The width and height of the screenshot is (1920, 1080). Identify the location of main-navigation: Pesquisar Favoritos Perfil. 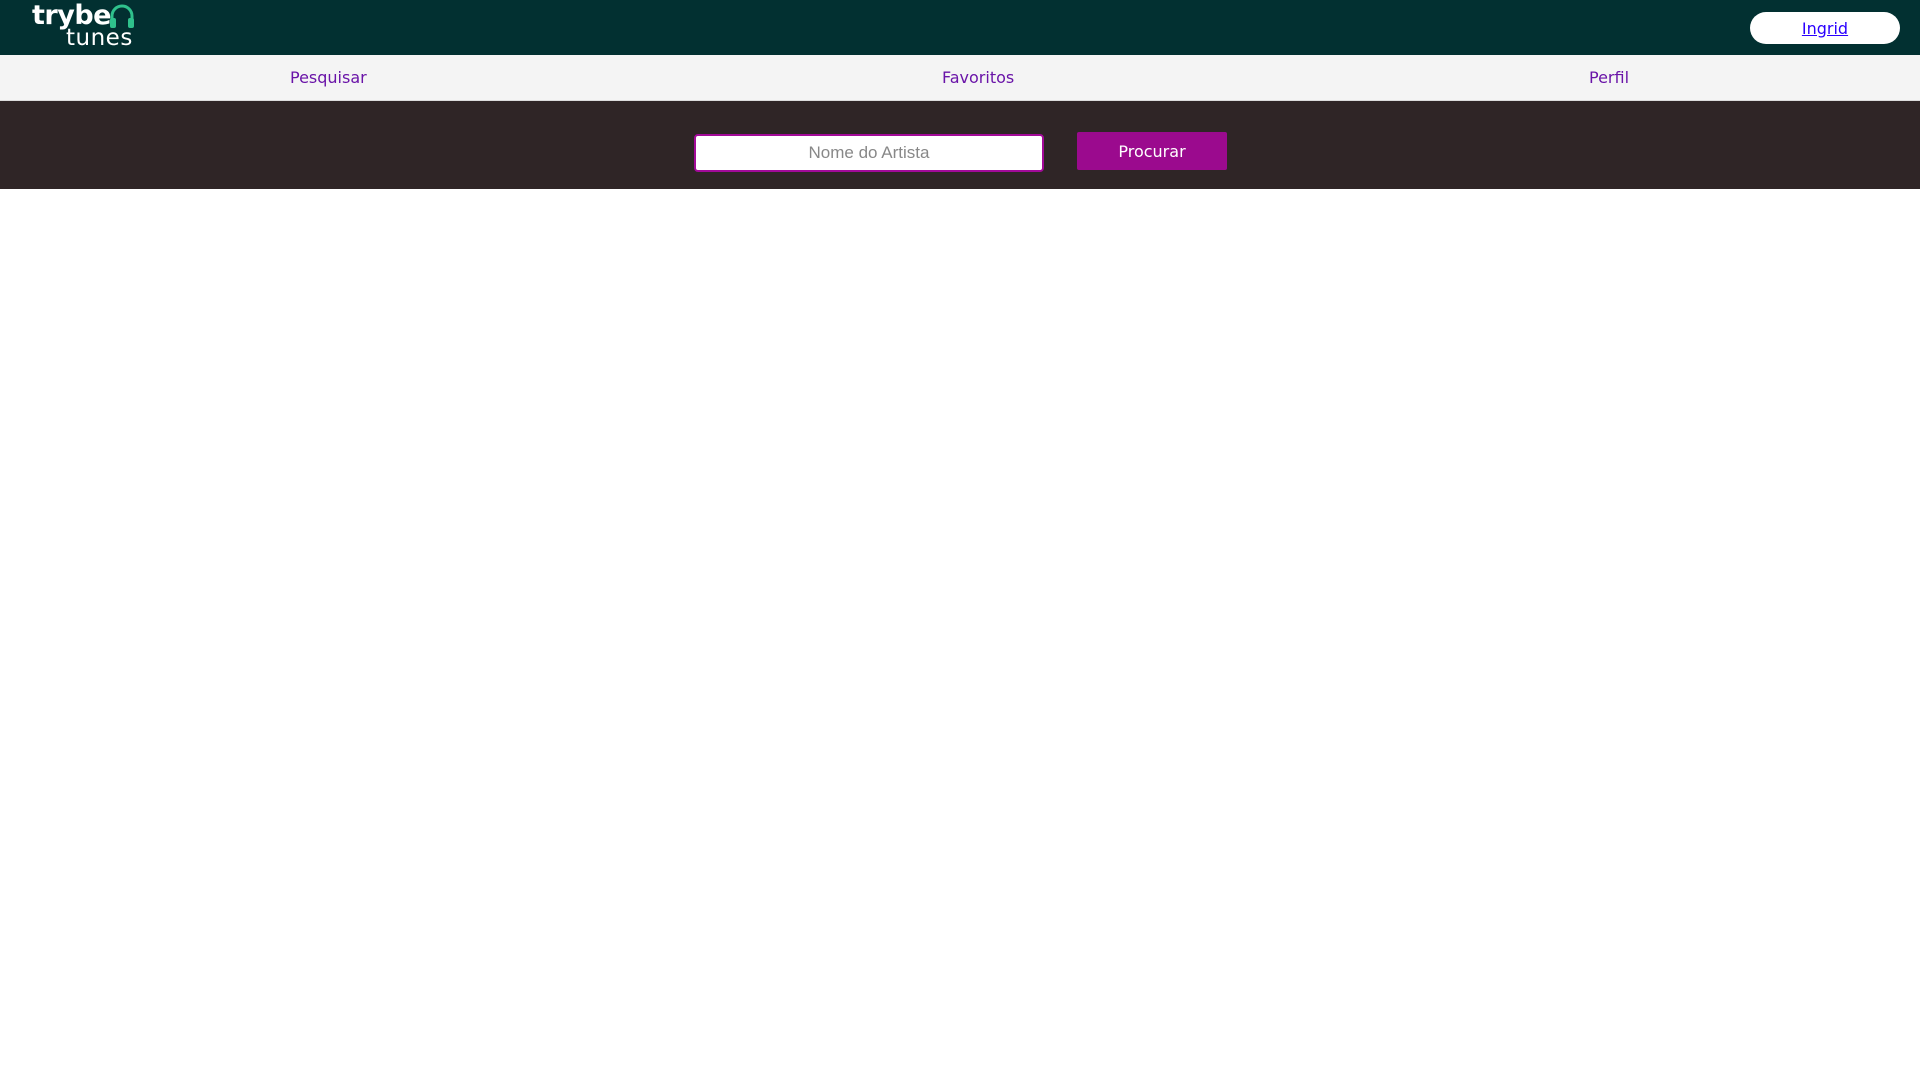
(960, 78).